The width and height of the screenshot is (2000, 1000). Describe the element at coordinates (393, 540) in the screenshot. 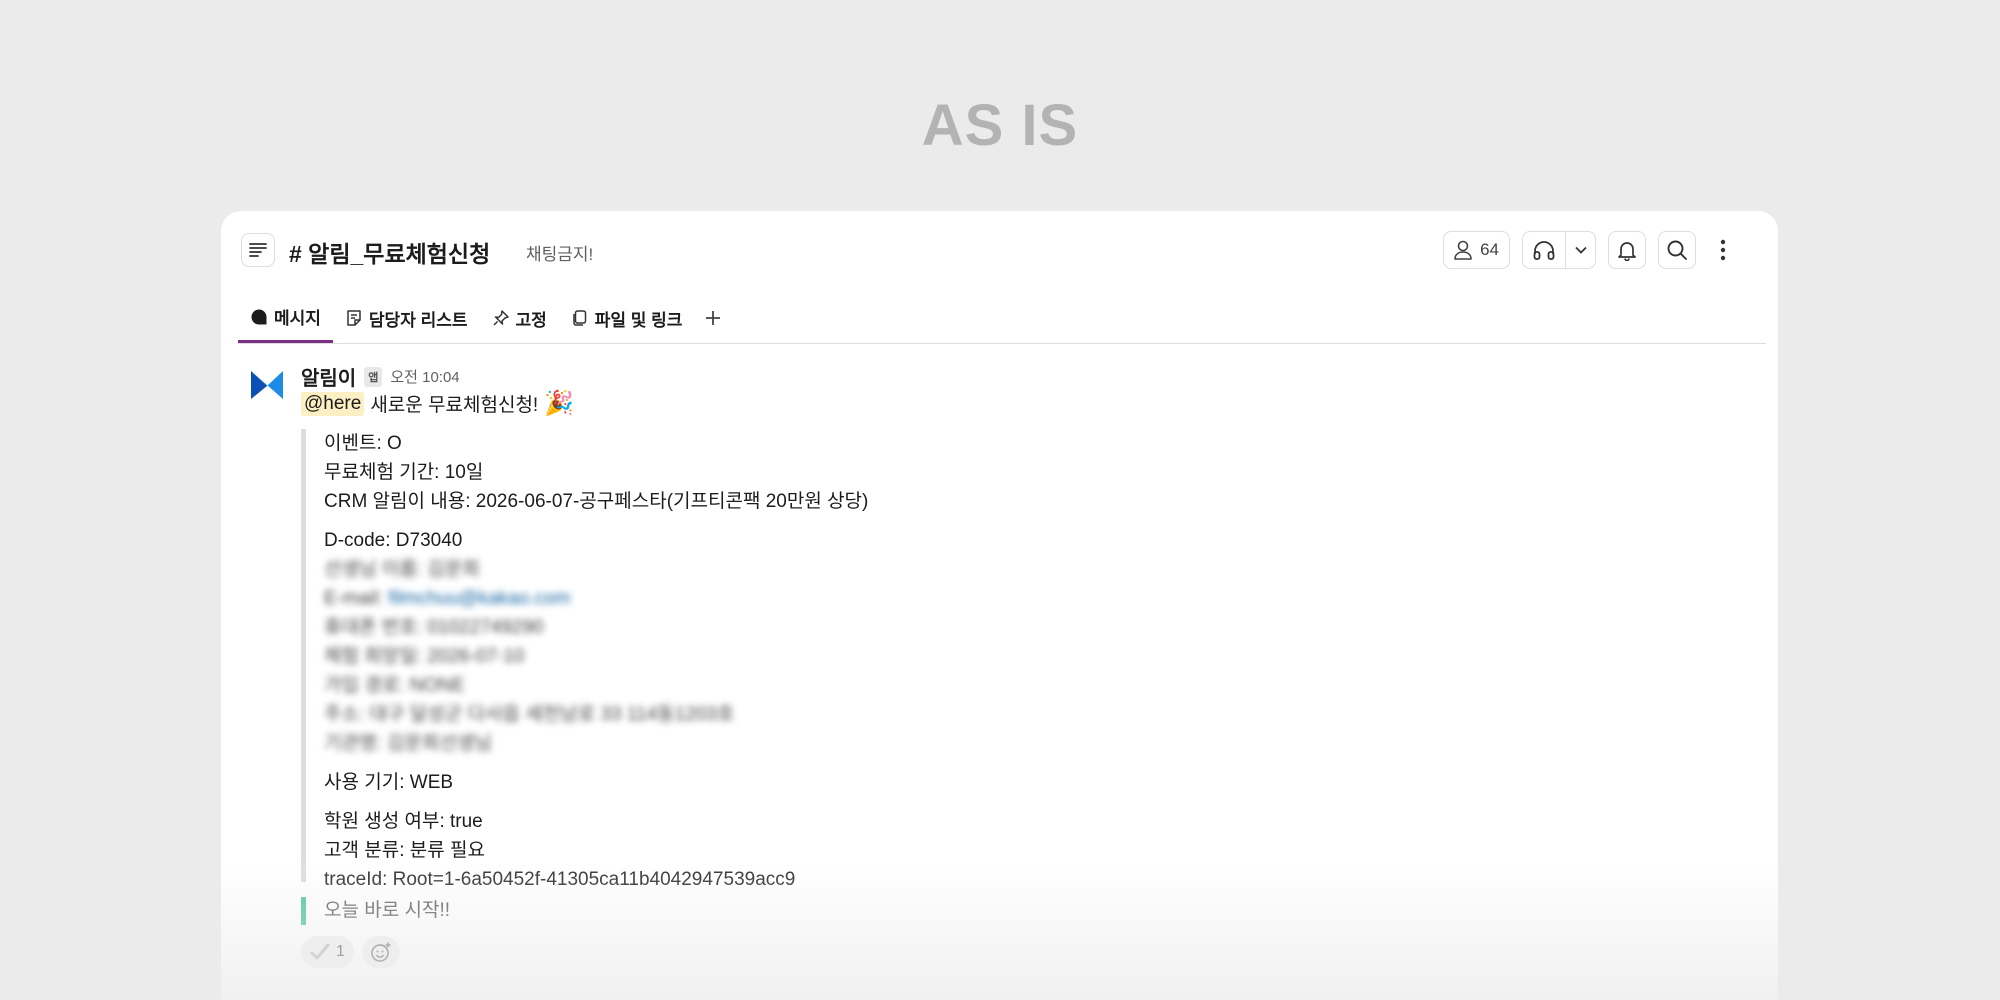

I see `field-dcode: D-code: D73040` at that location.